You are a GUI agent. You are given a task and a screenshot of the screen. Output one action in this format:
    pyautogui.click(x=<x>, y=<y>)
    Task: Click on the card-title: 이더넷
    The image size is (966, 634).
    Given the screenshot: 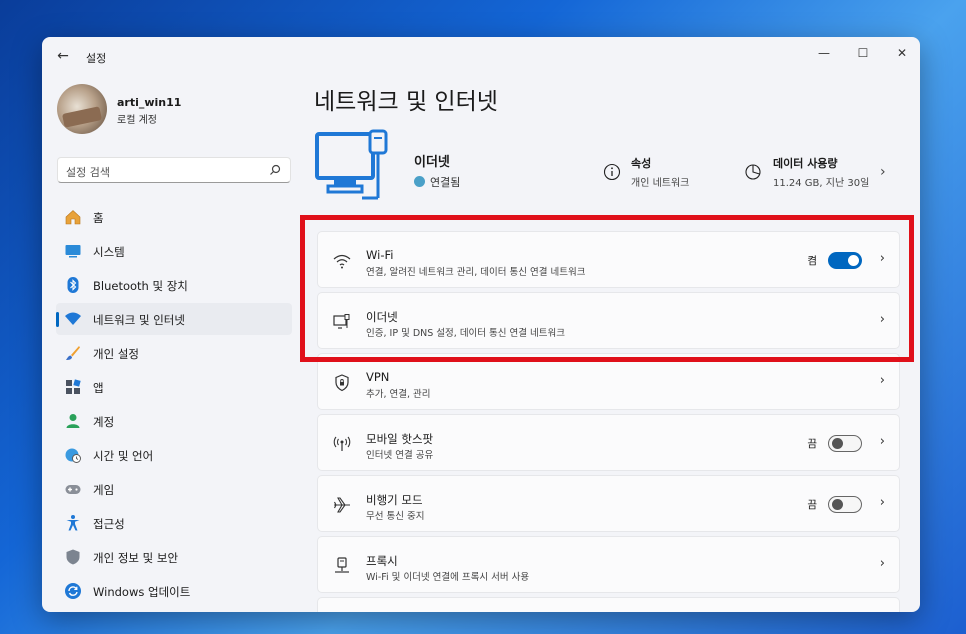 What is the action you would take?
    pyautogui.click(x=382, y=317)
    